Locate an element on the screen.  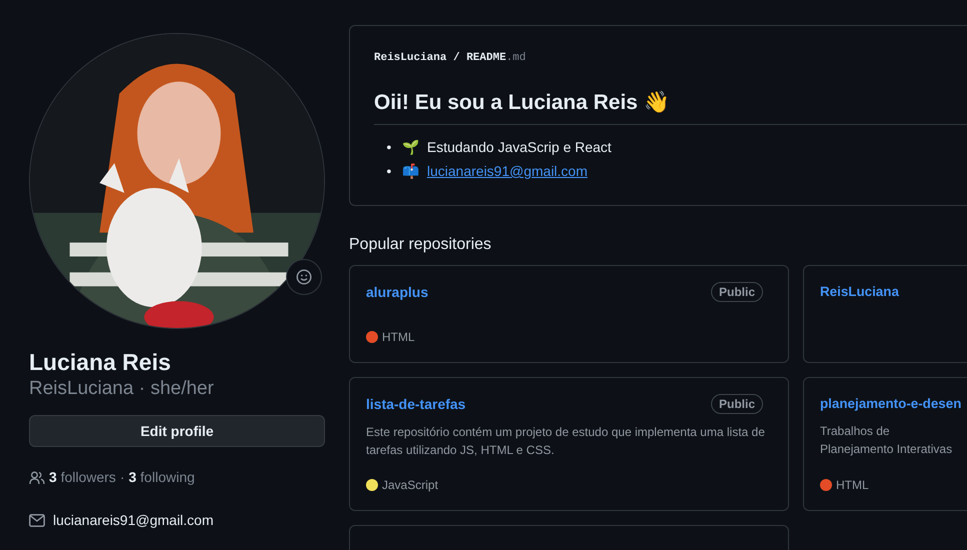
emoji-text: 📫 is located at coordinates (410, 171).